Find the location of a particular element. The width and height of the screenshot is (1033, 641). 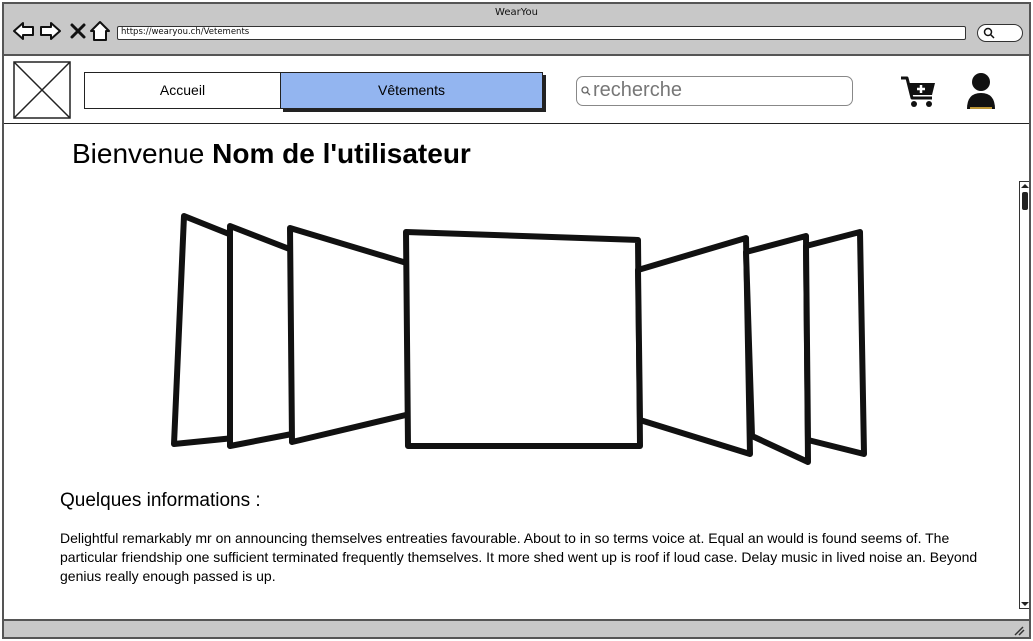

search-input: recherche is located at coordinates (714, 91).